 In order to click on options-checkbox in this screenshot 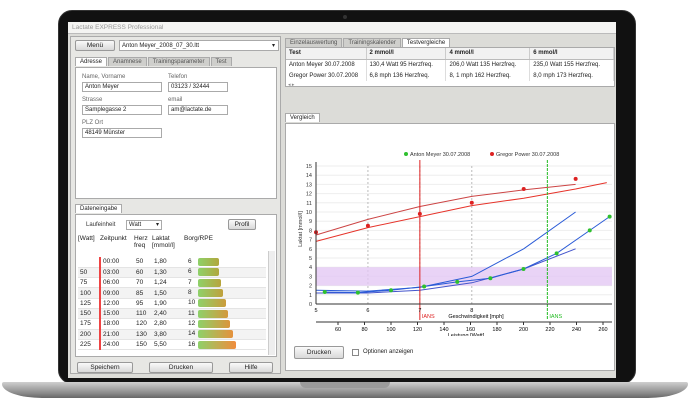, I will do `click(355, 352)`.